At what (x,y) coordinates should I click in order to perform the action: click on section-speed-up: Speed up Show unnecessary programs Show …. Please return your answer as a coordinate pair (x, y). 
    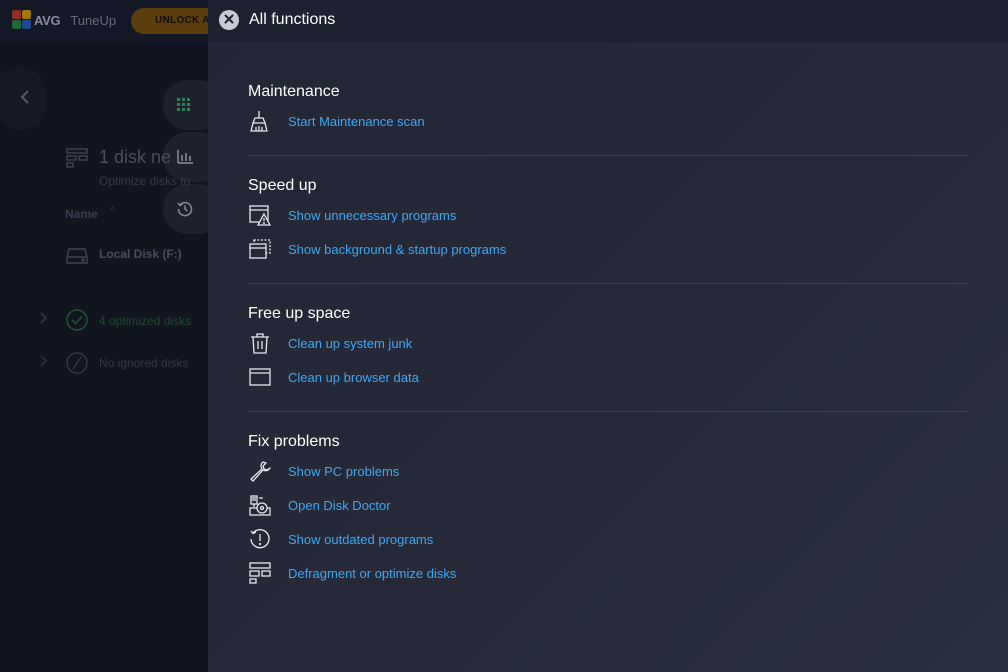
    Looking at the image, I should click on (608, 220).